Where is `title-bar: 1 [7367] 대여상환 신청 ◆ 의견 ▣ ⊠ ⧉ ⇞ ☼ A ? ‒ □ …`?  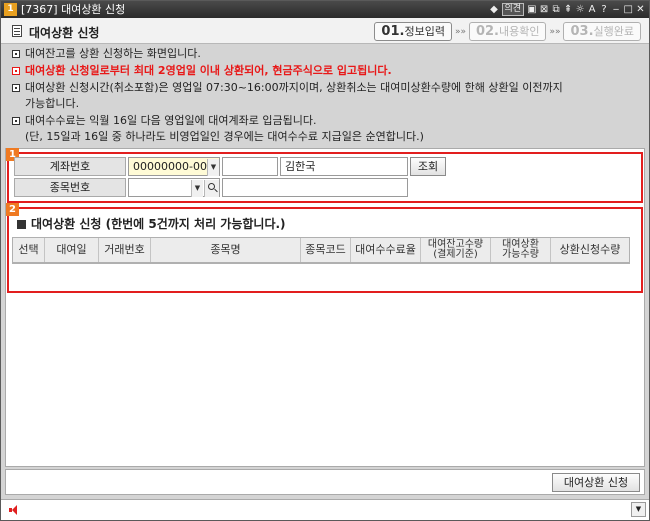
title-bar: 1 [7367] 대여상환 신청 ◆ 의견 ▣ ⊠ ⧉ ⇞ ☼ A ? ‒ □ … is located at coordinates (325, 9).